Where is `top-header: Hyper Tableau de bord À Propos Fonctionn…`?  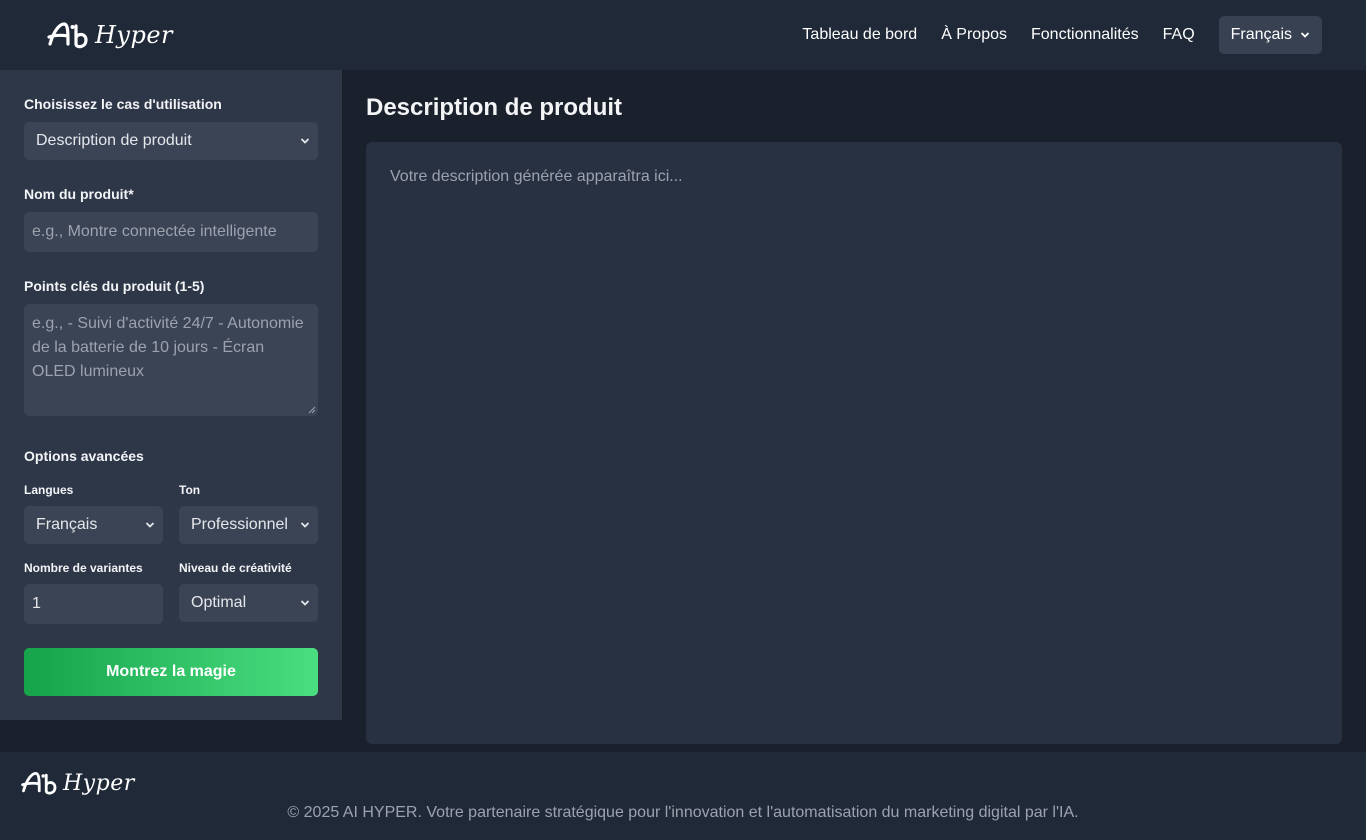 top-header: Hyper Tableau de bord À Propos Fonctionn… is located at coordinates (683, 35).